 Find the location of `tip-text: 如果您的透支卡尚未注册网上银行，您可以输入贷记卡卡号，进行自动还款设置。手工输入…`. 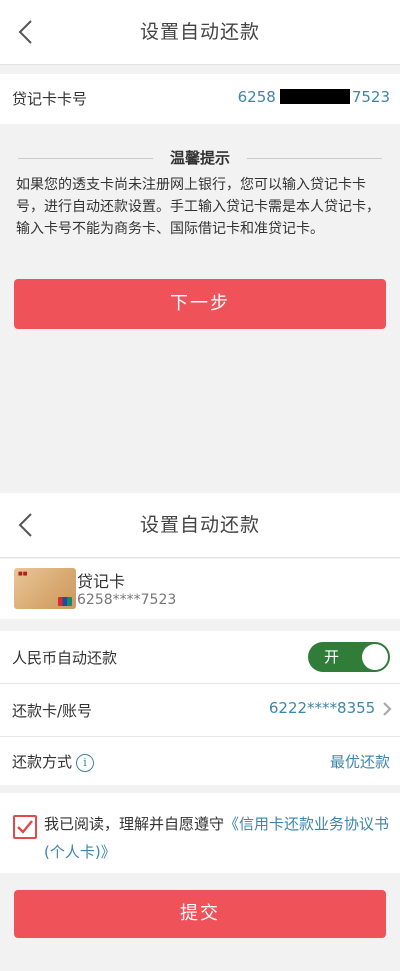

tip-text: 如果您的透支卡尚未注册网上银行，您可以输入贷记卡卡号，进行自动还款设置。手工输入… is located at coordinates (198, 207).